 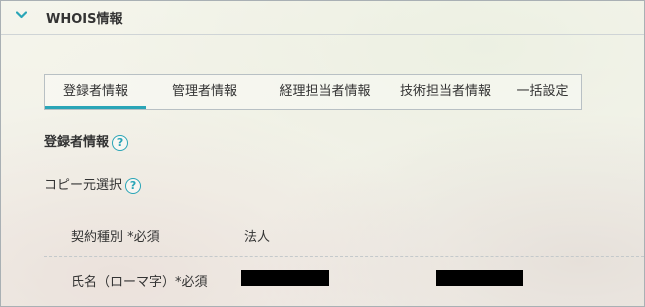 I want to click on tab-admin: 管理者情報, so click(x=204, y=92).